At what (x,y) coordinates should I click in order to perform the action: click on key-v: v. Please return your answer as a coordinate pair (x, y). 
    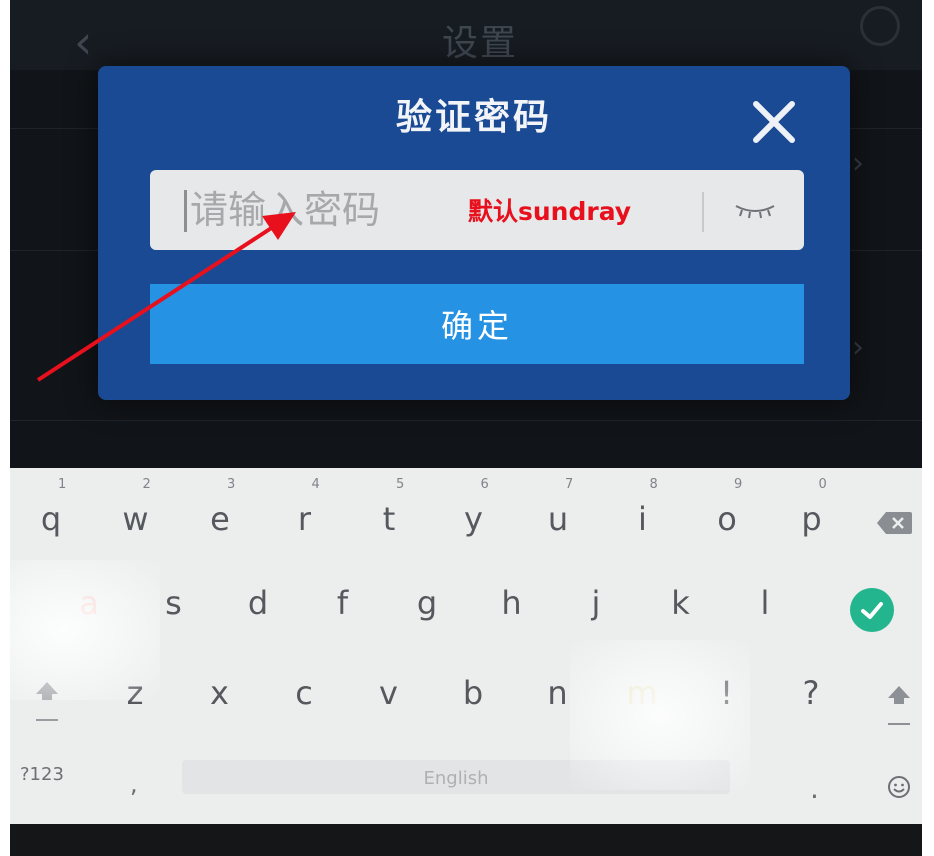
    Looking at the image, I should click on (389, 693).